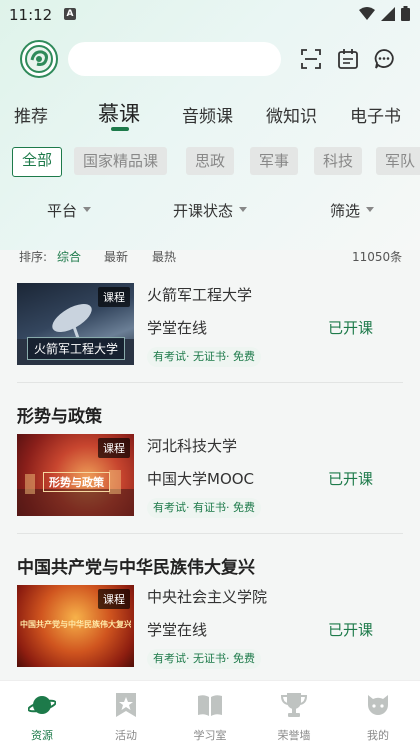 The height and width of the screenshot is (749, 420). Describe the element at coordinates (201, 479) in the screenshot. I see `course-platform: 中国大学MOOC` at that location.